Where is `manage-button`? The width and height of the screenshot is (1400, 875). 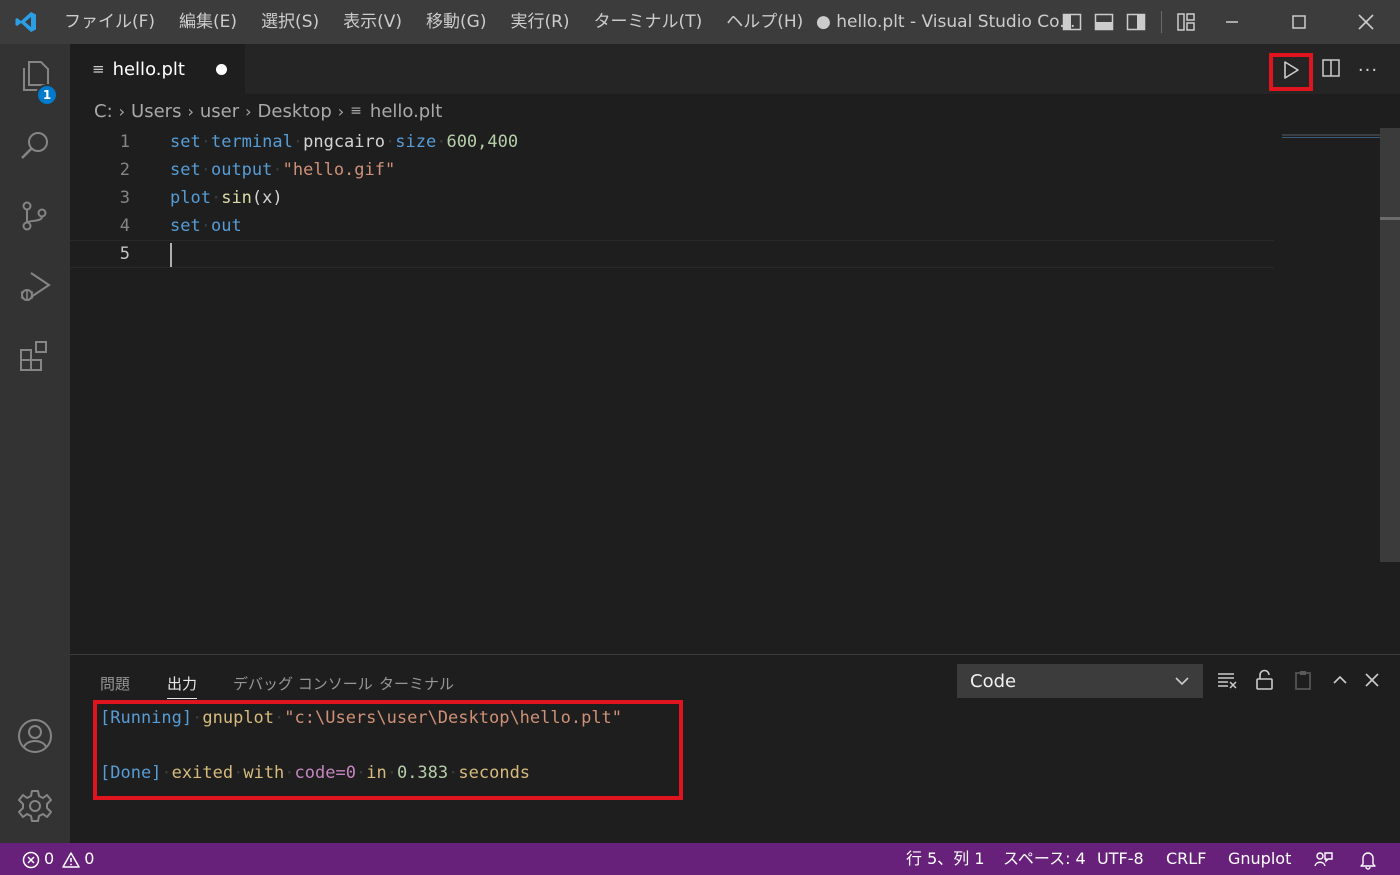
manage-button is located at coordinates (35, 808).